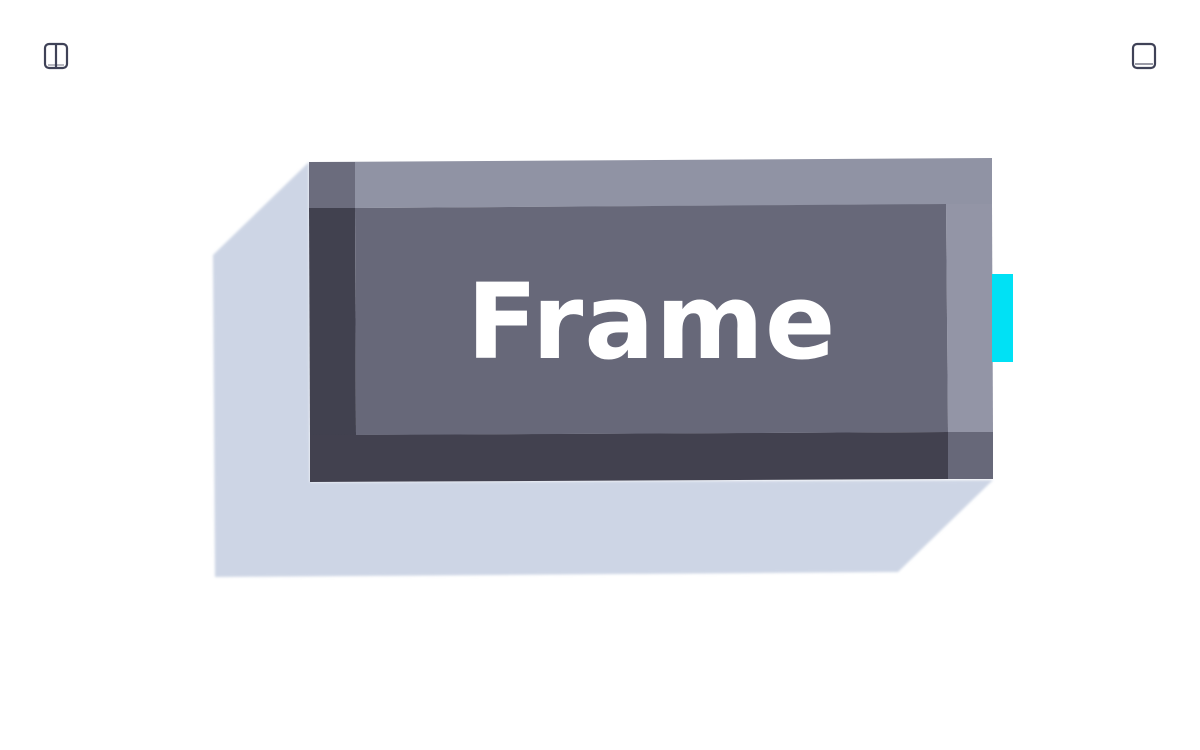 This screenshot has width=1200, height=750. I want to click on frame-label: Frame, so click(651, 320).